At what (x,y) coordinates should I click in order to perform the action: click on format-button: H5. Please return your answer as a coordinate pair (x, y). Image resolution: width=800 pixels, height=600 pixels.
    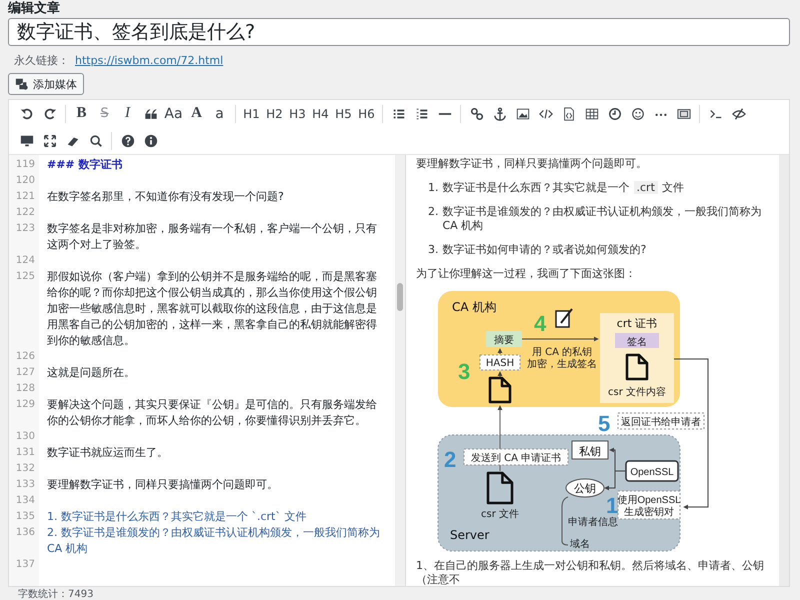
    Looking at the image, I should click on (343, 113).